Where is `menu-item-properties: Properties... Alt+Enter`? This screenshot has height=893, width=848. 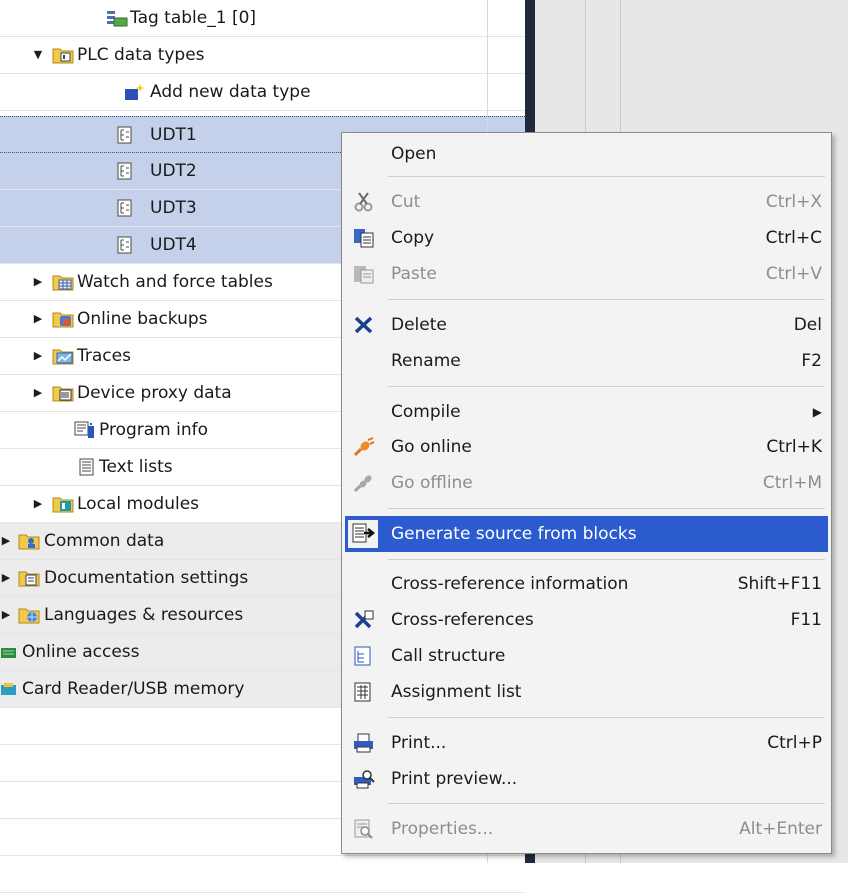 menu-item-properties: Properties... Alt+Enter is located at coordinates (586, 829).